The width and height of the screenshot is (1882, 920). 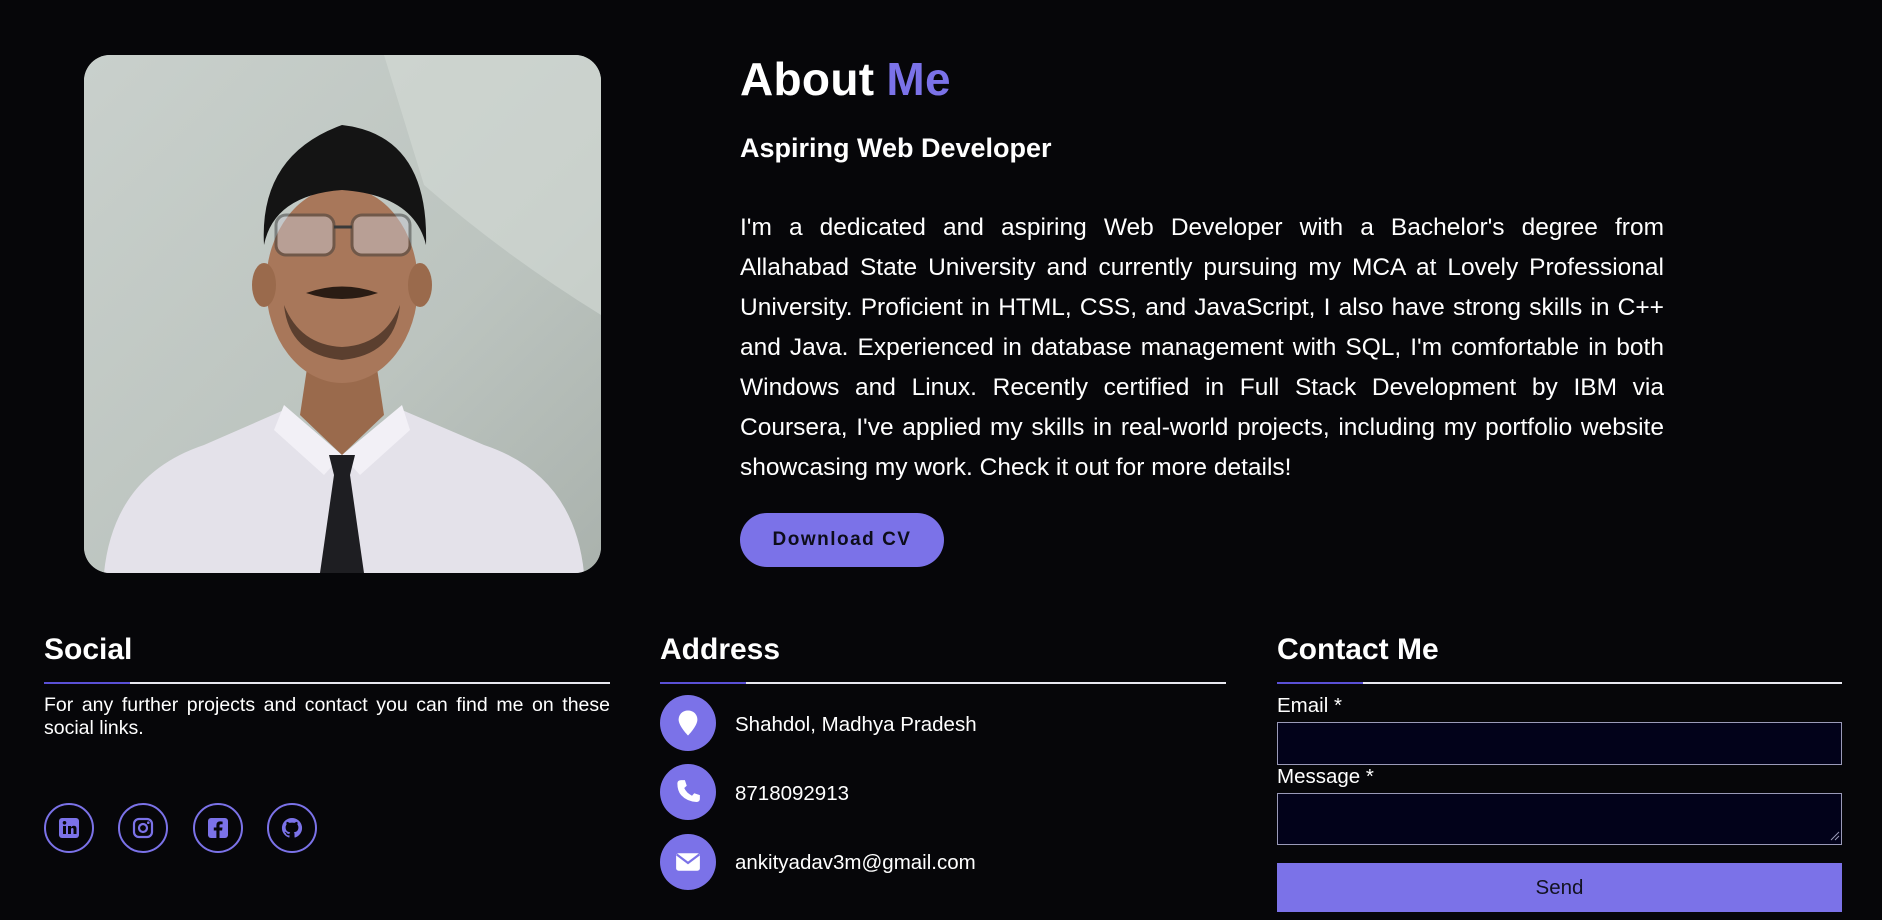 What do you see at coordinates (1559, 743) in the screenshot?
I see `email-field` at bounding box center [1559, 743].